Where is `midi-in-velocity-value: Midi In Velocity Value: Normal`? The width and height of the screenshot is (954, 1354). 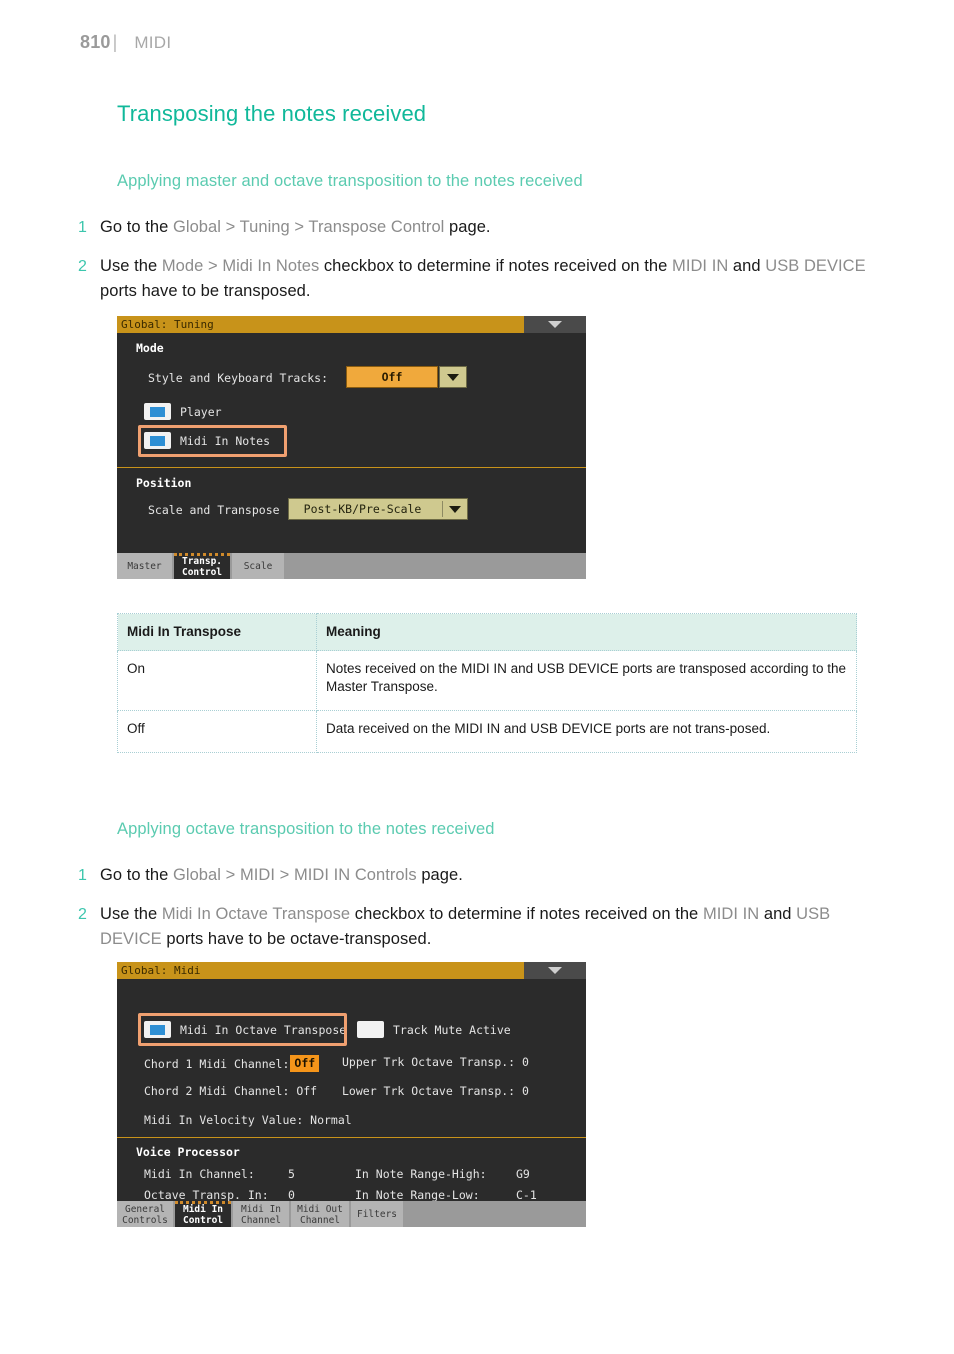 midi-in-velocity-value: Midi In Velocity Value: Normal is located at coordinates (248, 1120).